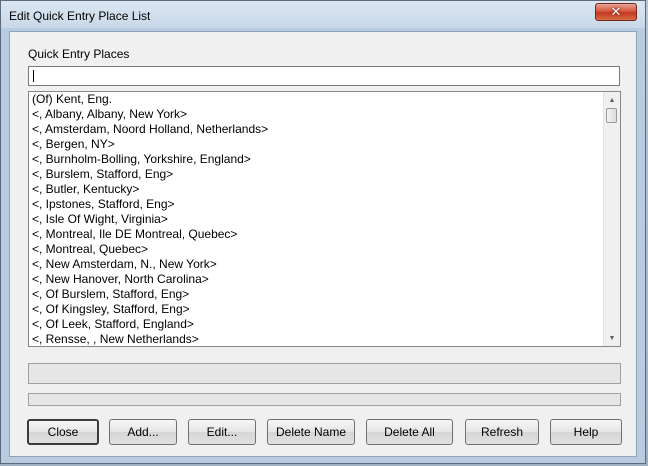 The image size is (648, 466). Describe the element at coordinates (33, 76) in the screenshot. I see `text-caret` at that location.